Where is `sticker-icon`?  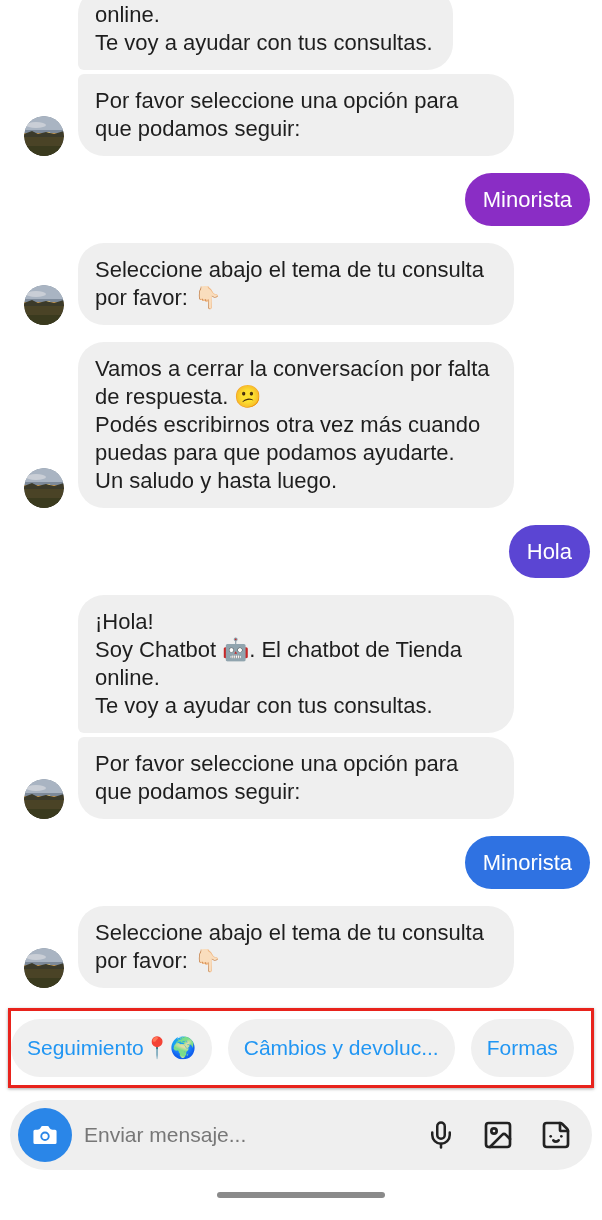 sticker-icon is located at coordinates (556, 1135).